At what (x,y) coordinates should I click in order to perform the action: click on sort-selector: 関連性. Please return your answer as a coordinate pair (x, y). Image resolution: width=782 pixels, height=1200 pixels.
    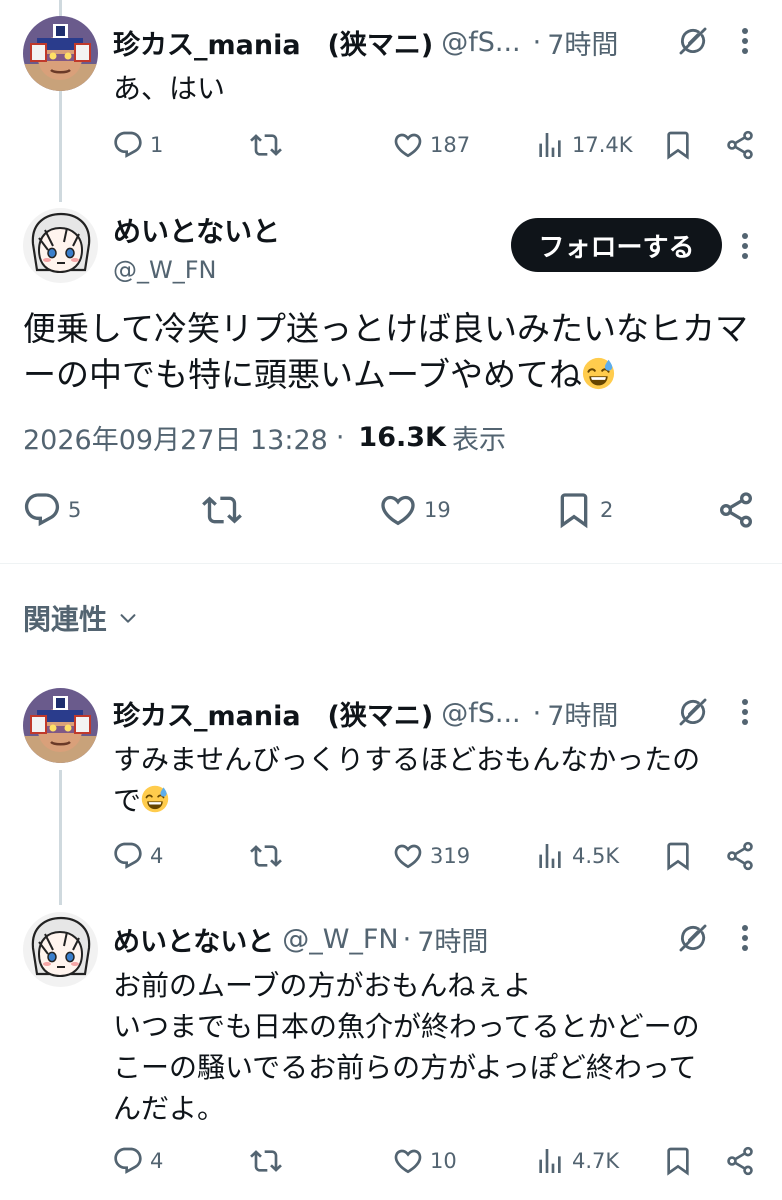
    Looking at the image, I should click on (81, 618).